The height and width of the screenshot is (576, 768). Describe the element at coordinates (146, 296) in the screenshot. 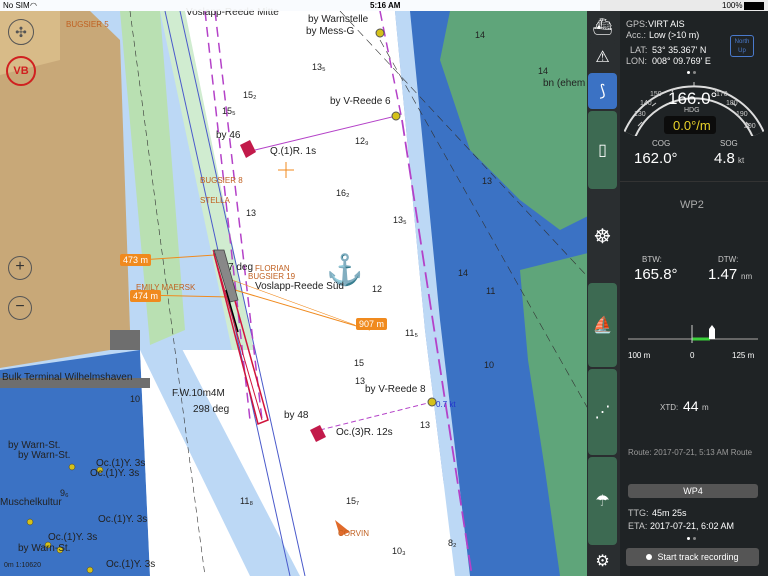

I see `distance-tag: 474 m` at that location.